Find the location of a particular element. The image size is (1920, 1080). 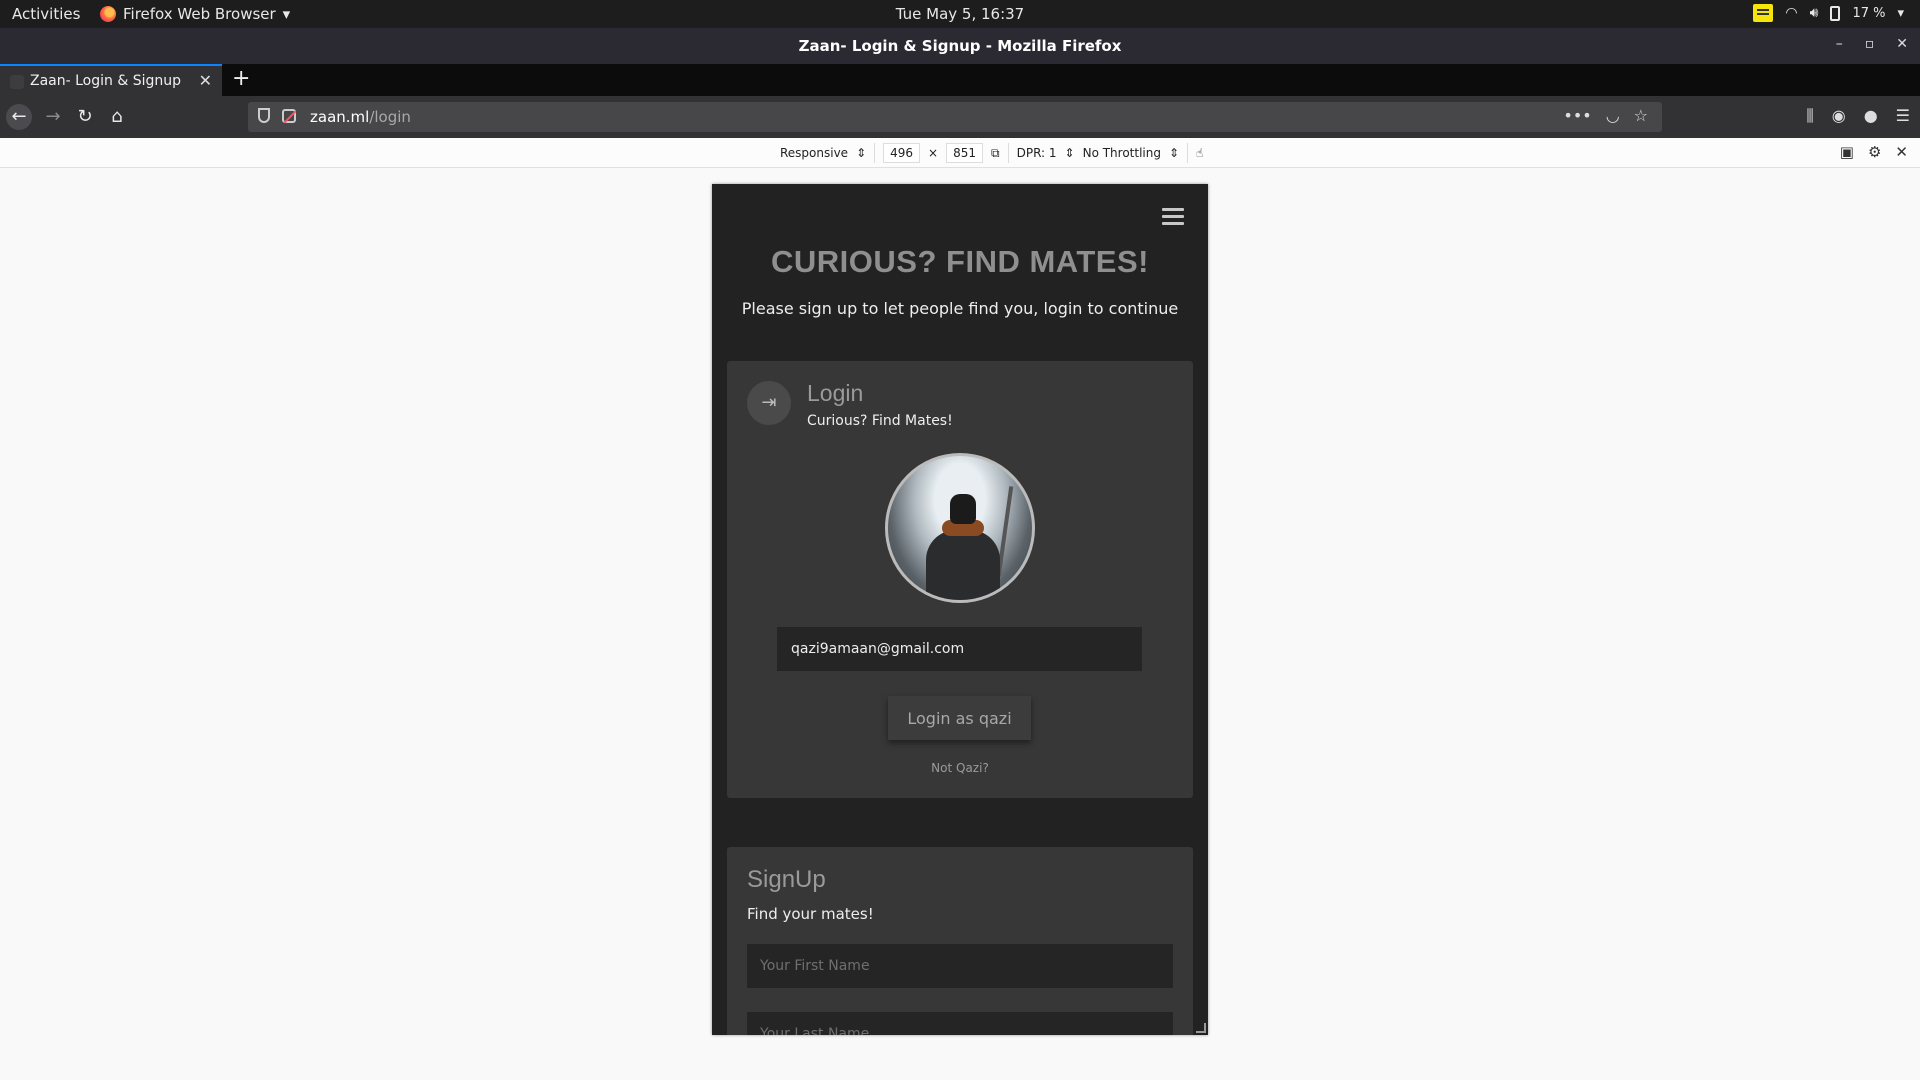

library-icon: ⫼ is located at coordinates (1809, 116).